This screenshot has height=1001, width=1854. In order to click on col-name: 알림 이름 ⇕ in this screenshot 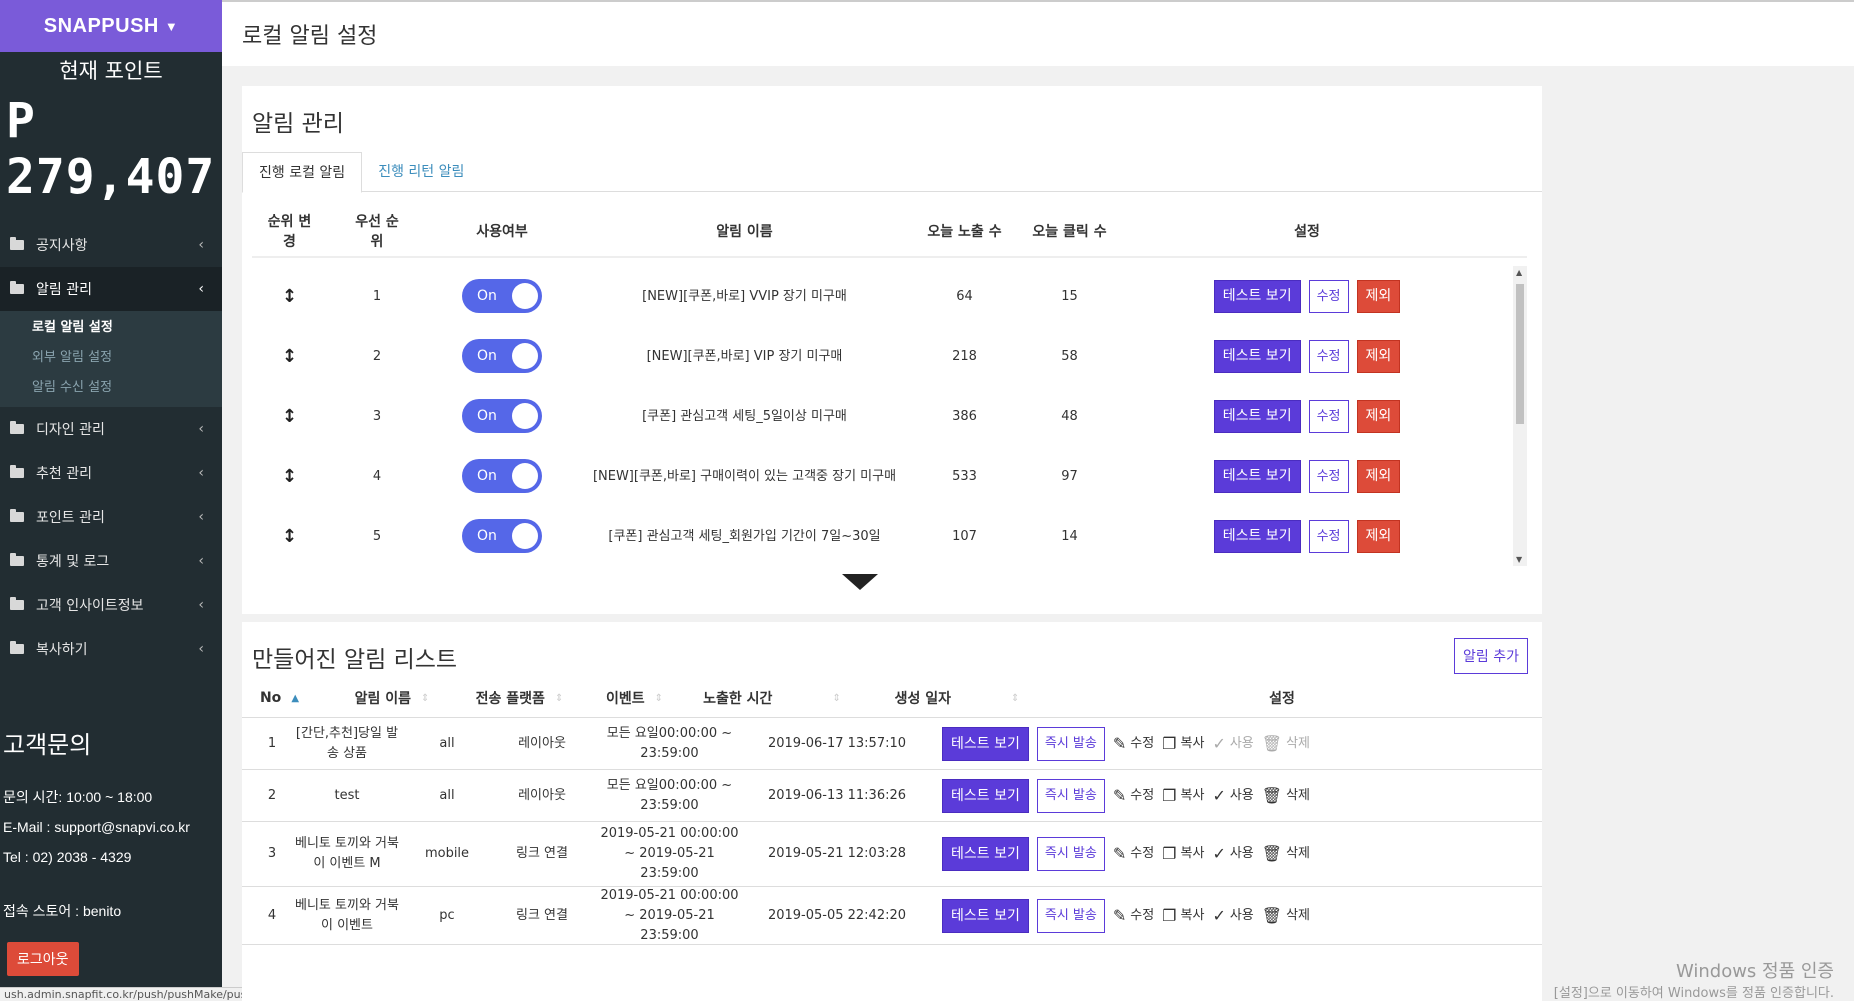, I will do `click(392, 698)`.